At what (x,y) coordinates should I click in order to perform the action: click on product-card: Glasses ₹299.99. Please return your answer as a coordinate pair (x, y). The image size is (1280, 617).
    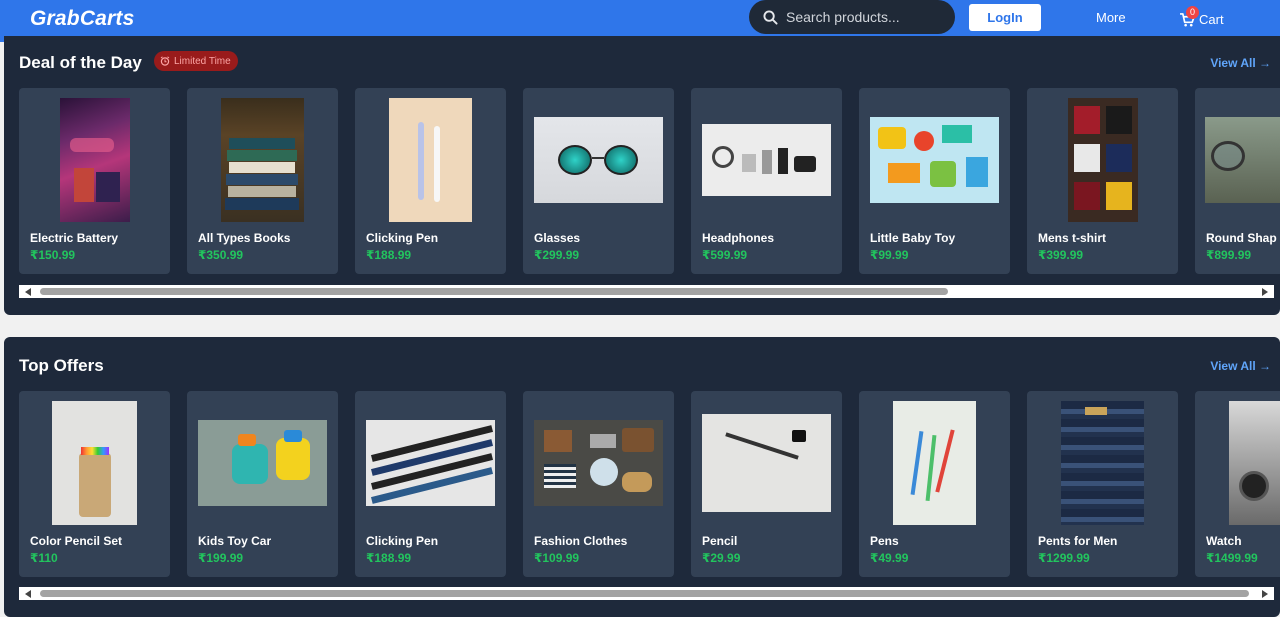
    Looking at the image, I should click on (598, 181).